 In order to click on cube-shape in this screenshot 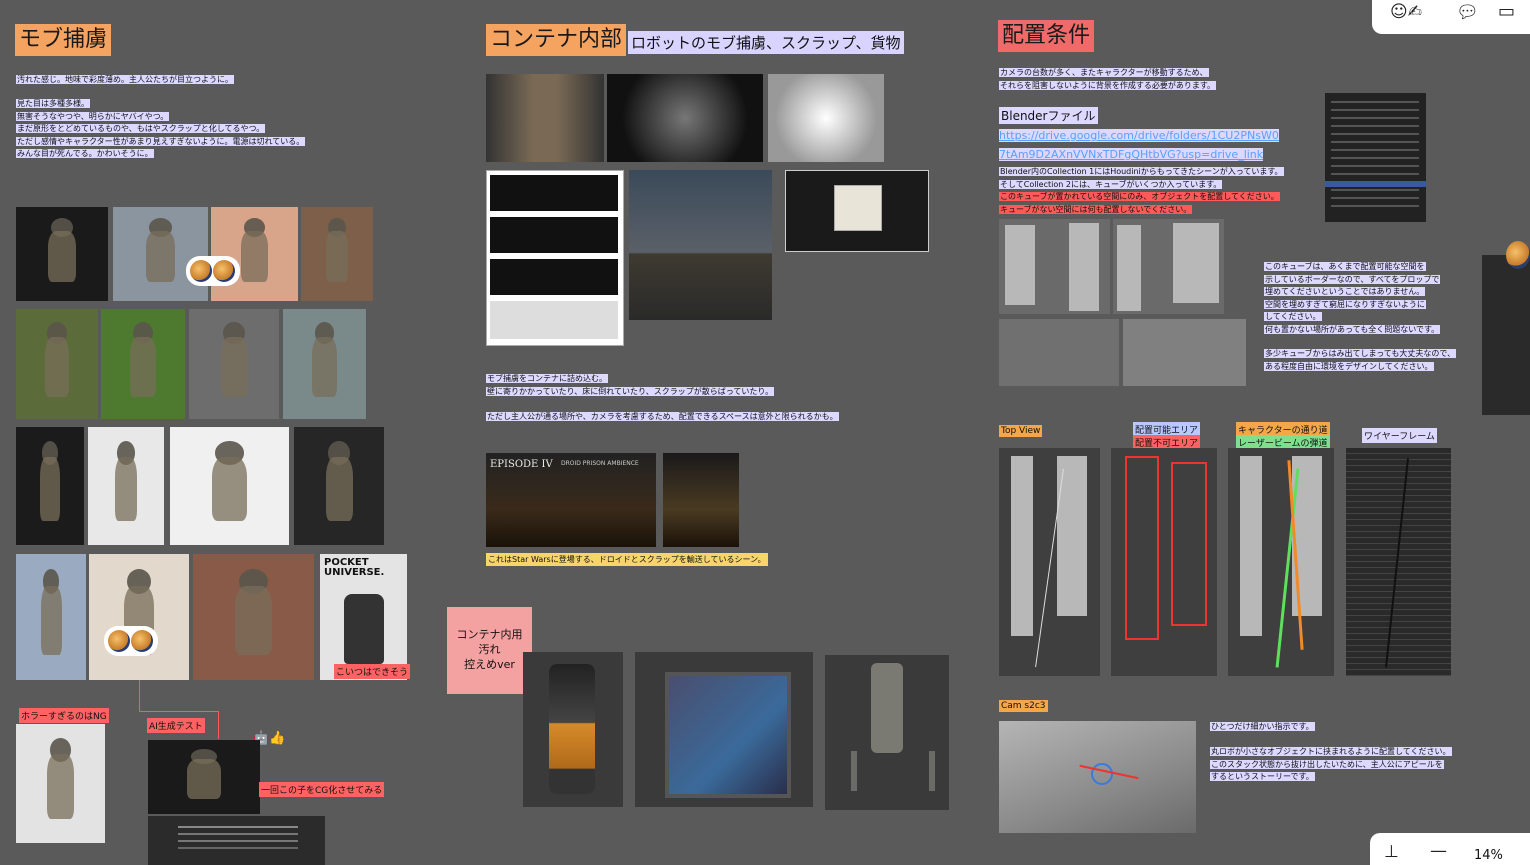, I will do `click(858, 208)`.